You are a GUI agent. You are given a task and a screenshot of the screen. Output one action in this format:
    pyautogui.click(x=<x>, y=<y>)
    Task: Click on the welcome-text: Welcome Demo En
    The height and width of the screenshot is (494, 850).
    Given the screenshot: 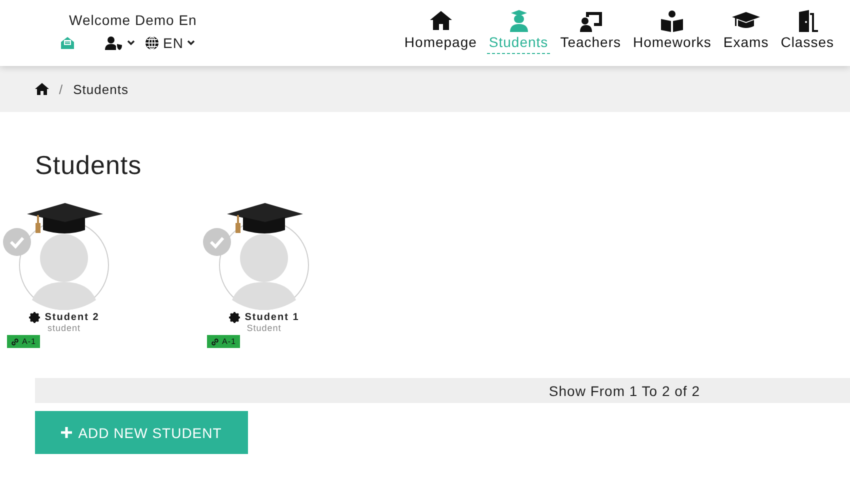 What is the action you would take?
    pyautogui.click(x=133, y=20)
    